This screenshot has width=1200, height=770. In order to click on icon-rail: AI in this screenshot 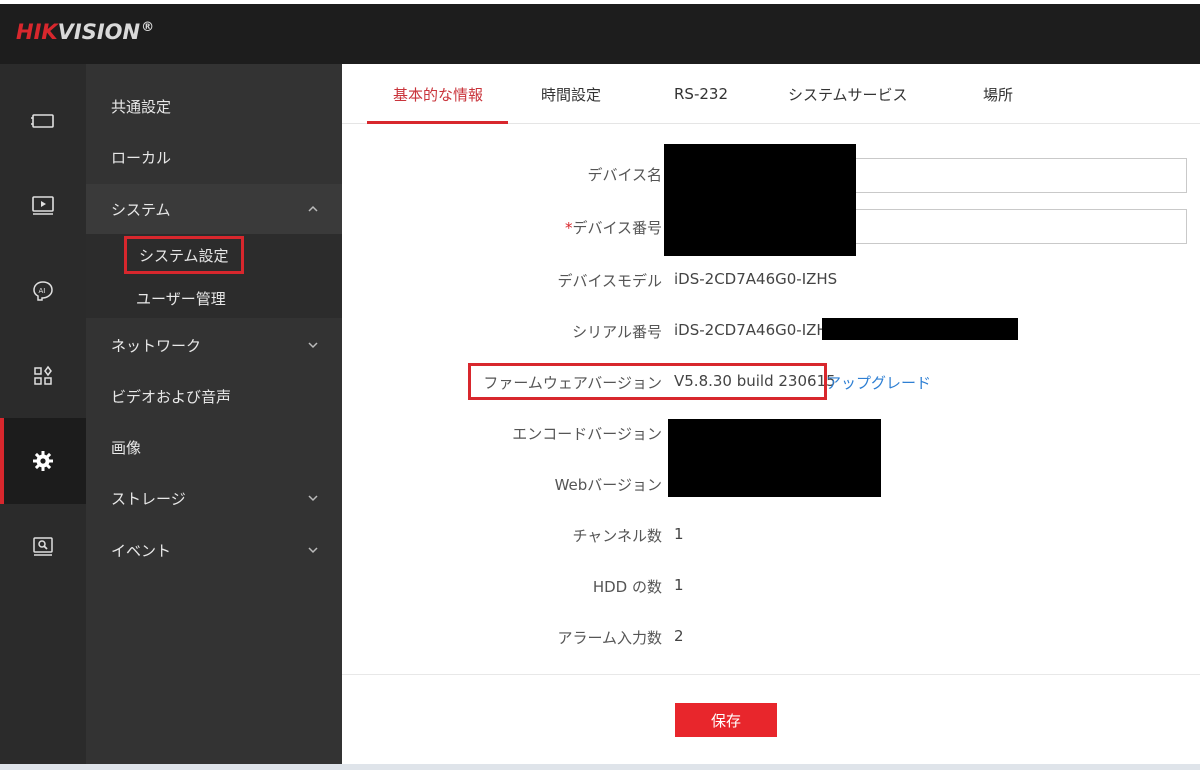, I will do `click(43, 414)`.